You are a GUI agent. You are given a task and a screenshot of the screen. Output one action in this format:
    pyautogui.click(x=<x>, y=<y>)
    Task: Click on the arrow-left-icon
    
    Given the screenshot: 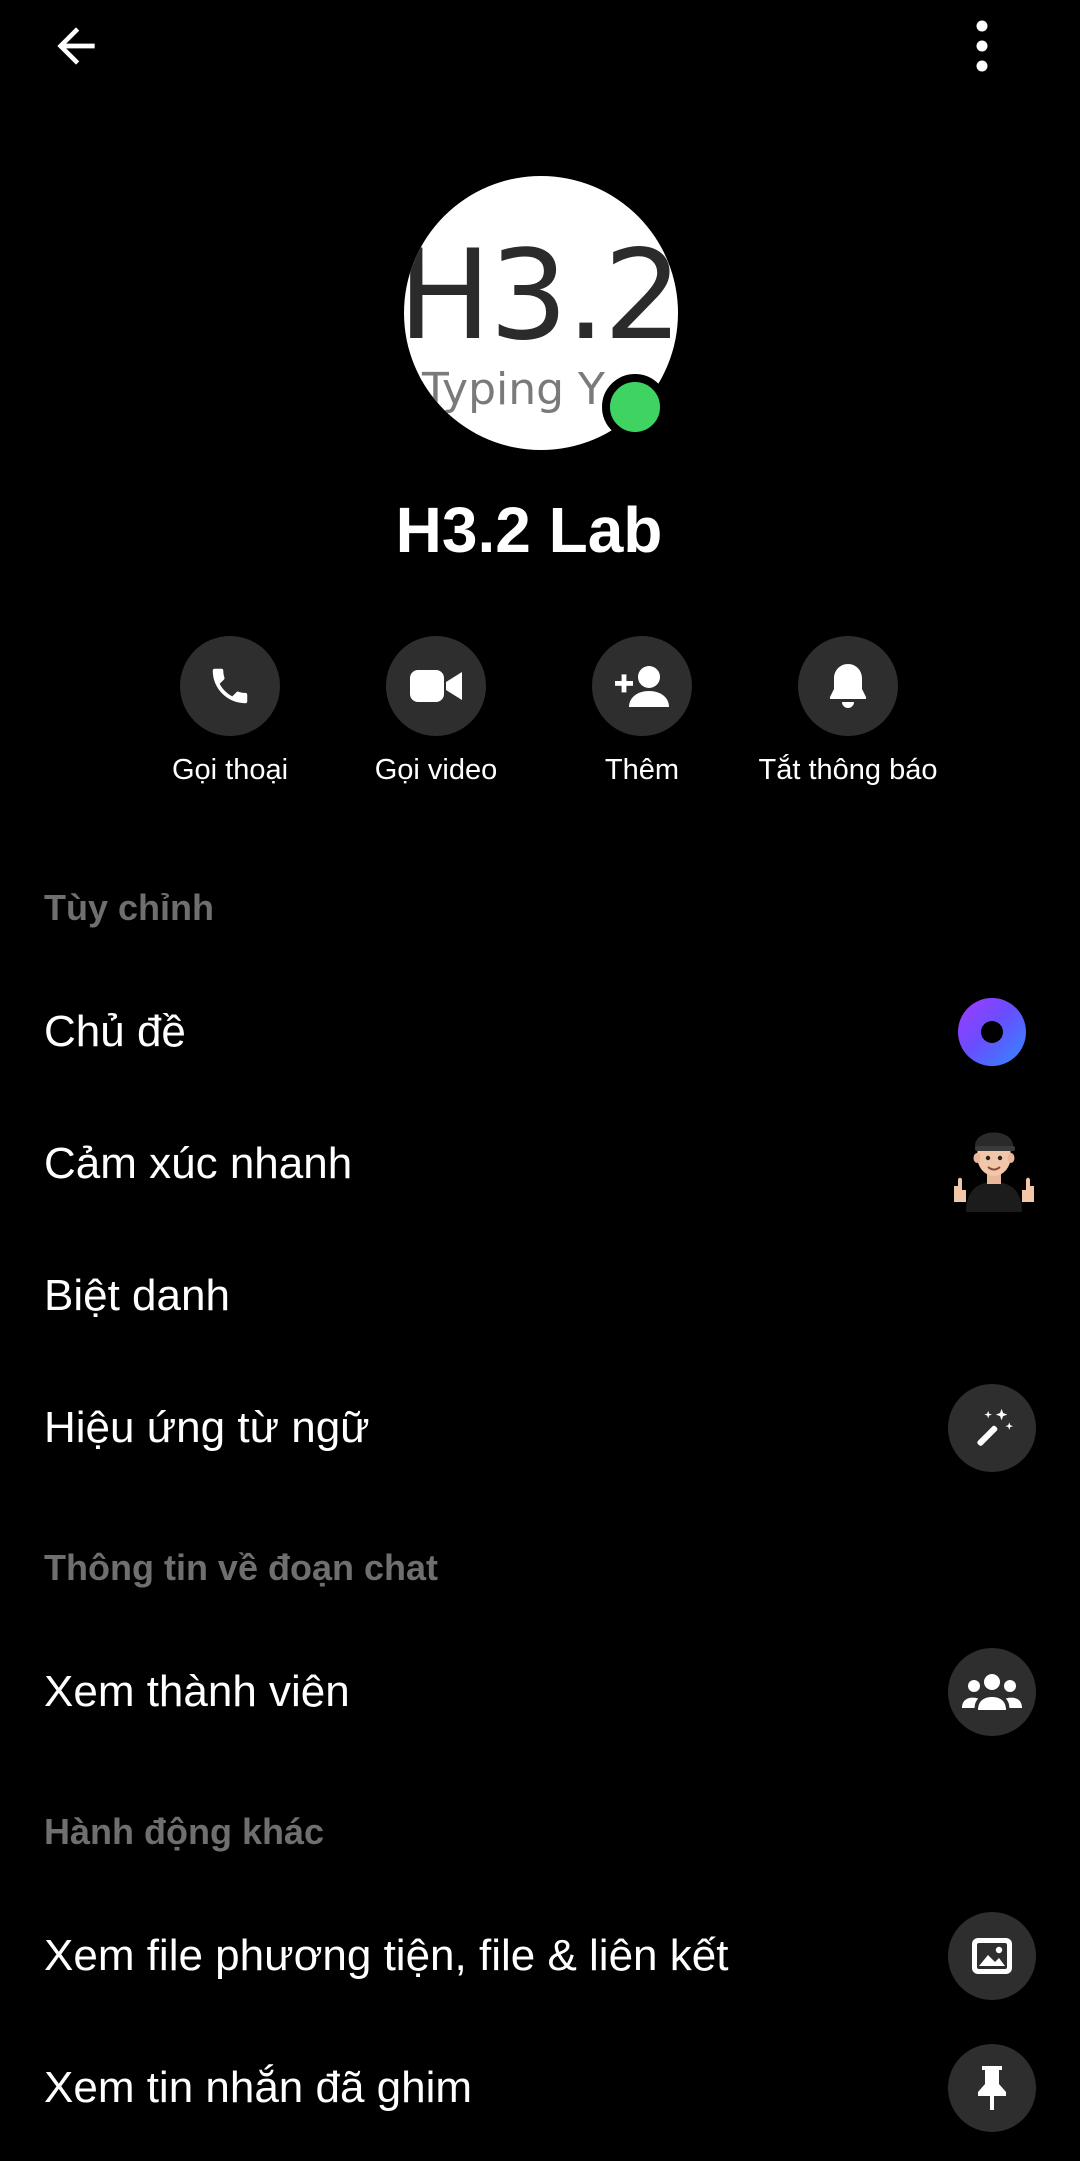 What is the action you would take?
    pyautogui.click(x=76, y=46)
    